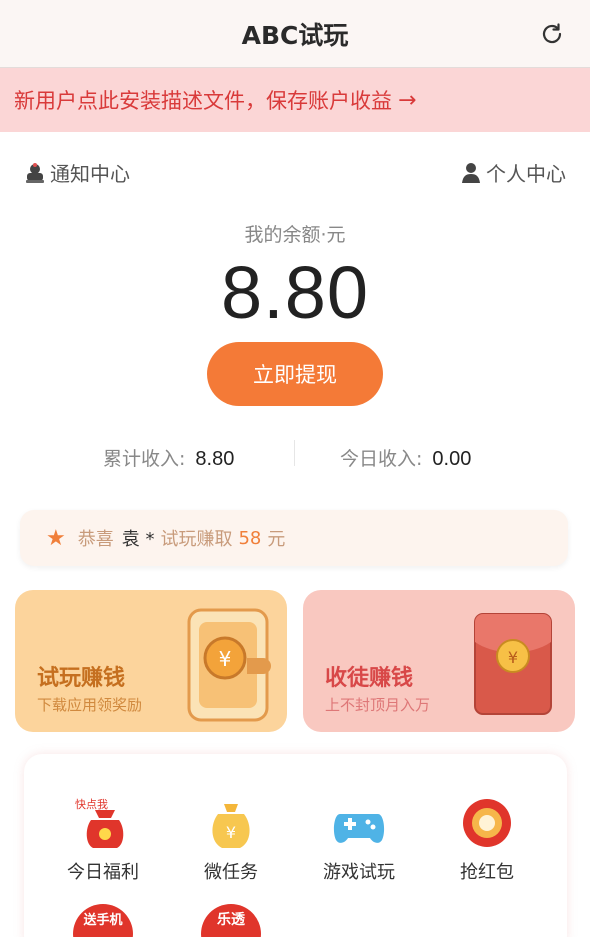 The width and height of the screenshot is (590, 937). I want to click on grid-item-daily-welfare: 快点我 今日福利, so click(103, 839).